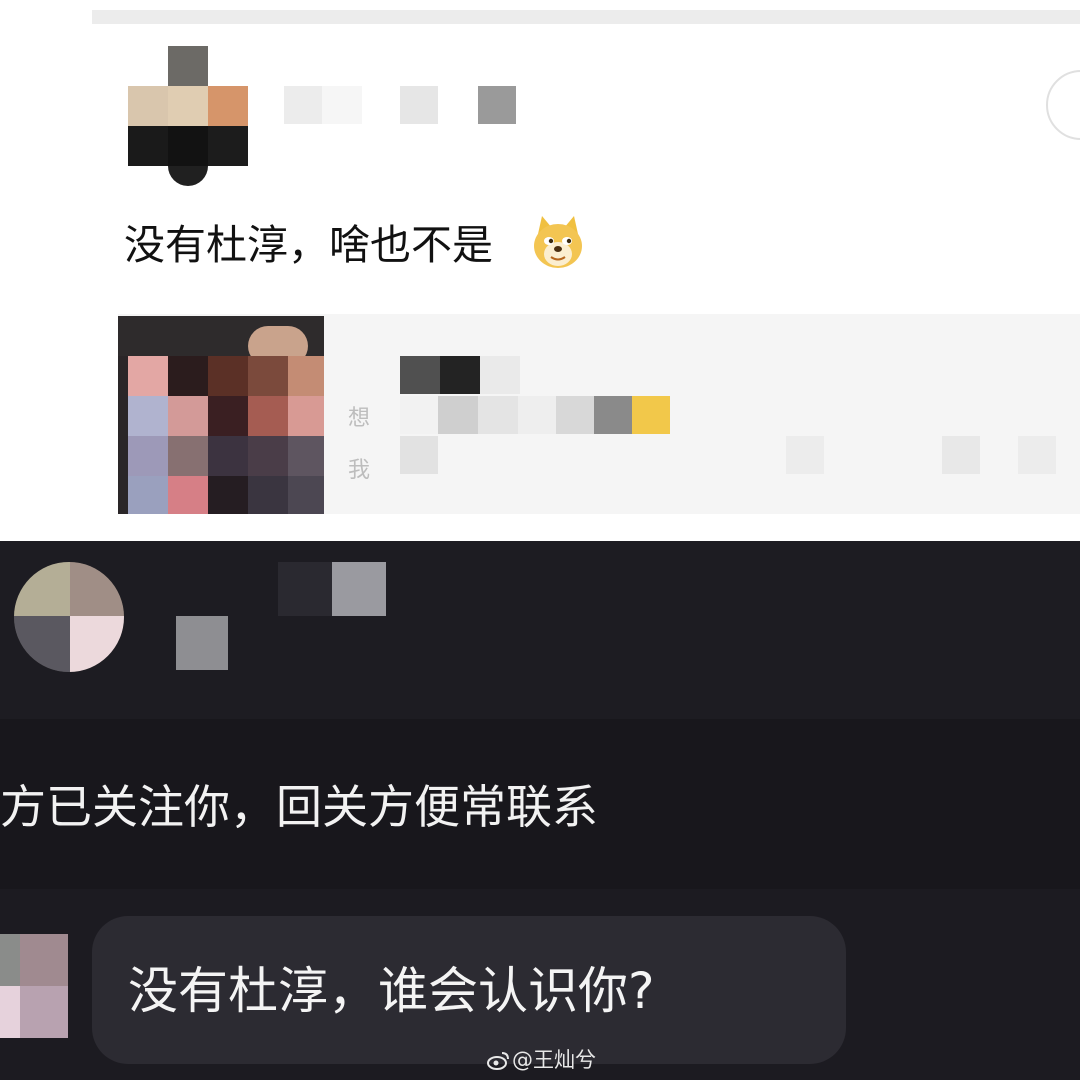 This screenshot has width=1080, height=1080. I want to click on avatar, so click(188, 116).